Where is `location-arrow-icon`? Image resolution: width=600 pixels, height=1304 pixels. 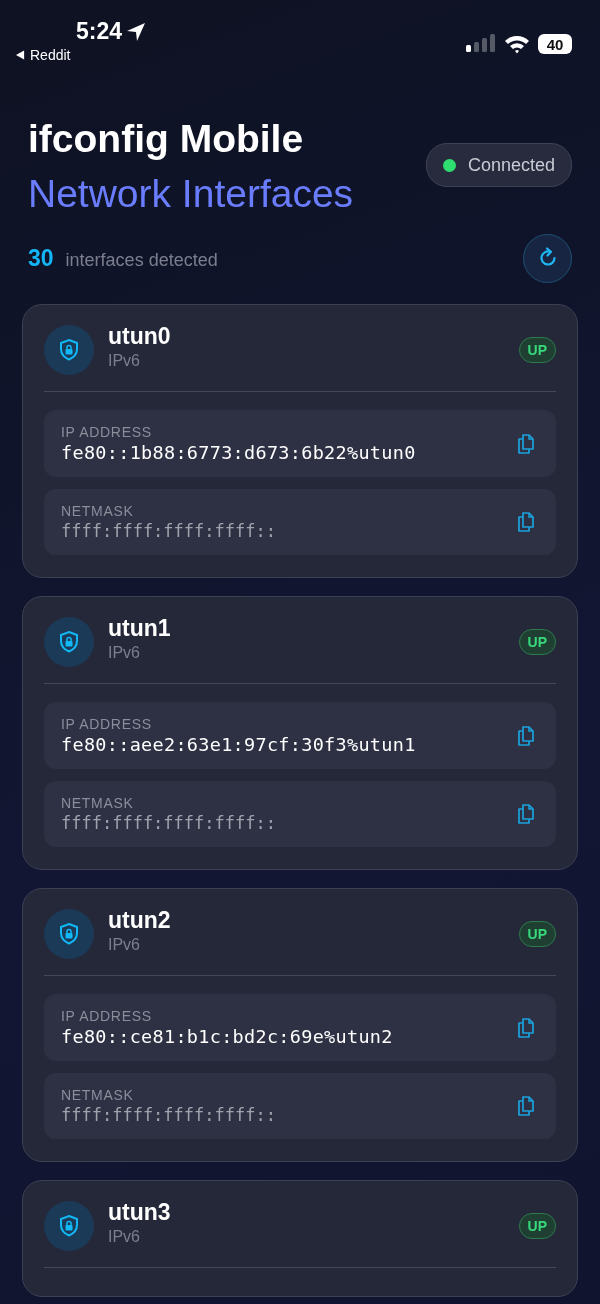
location-arrow-icon is located at coordinates (136, 31).